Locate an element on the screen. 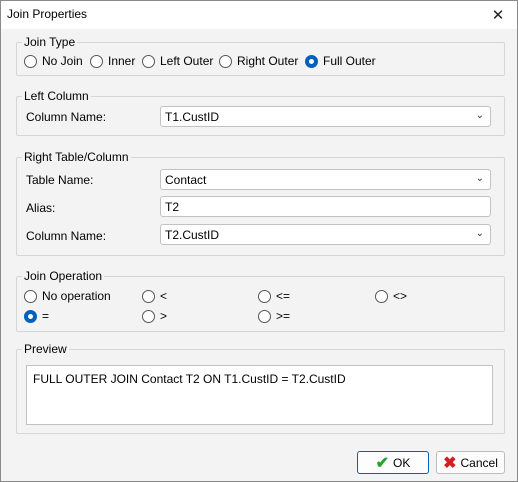 This screenshot has width=518, height=482. title-bar: Join Properties ✕ is located at coordinates (259, 15).